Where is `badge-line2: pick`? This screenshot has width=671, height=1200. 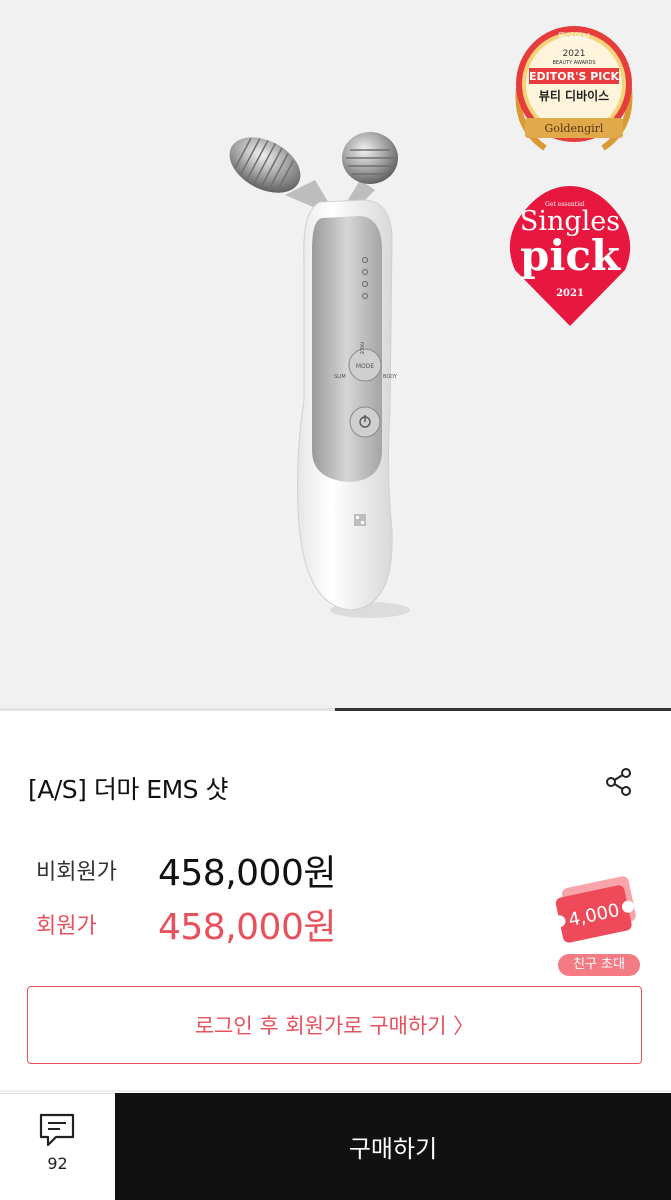 badge-line2: pick is located at coordinates (570, 255).